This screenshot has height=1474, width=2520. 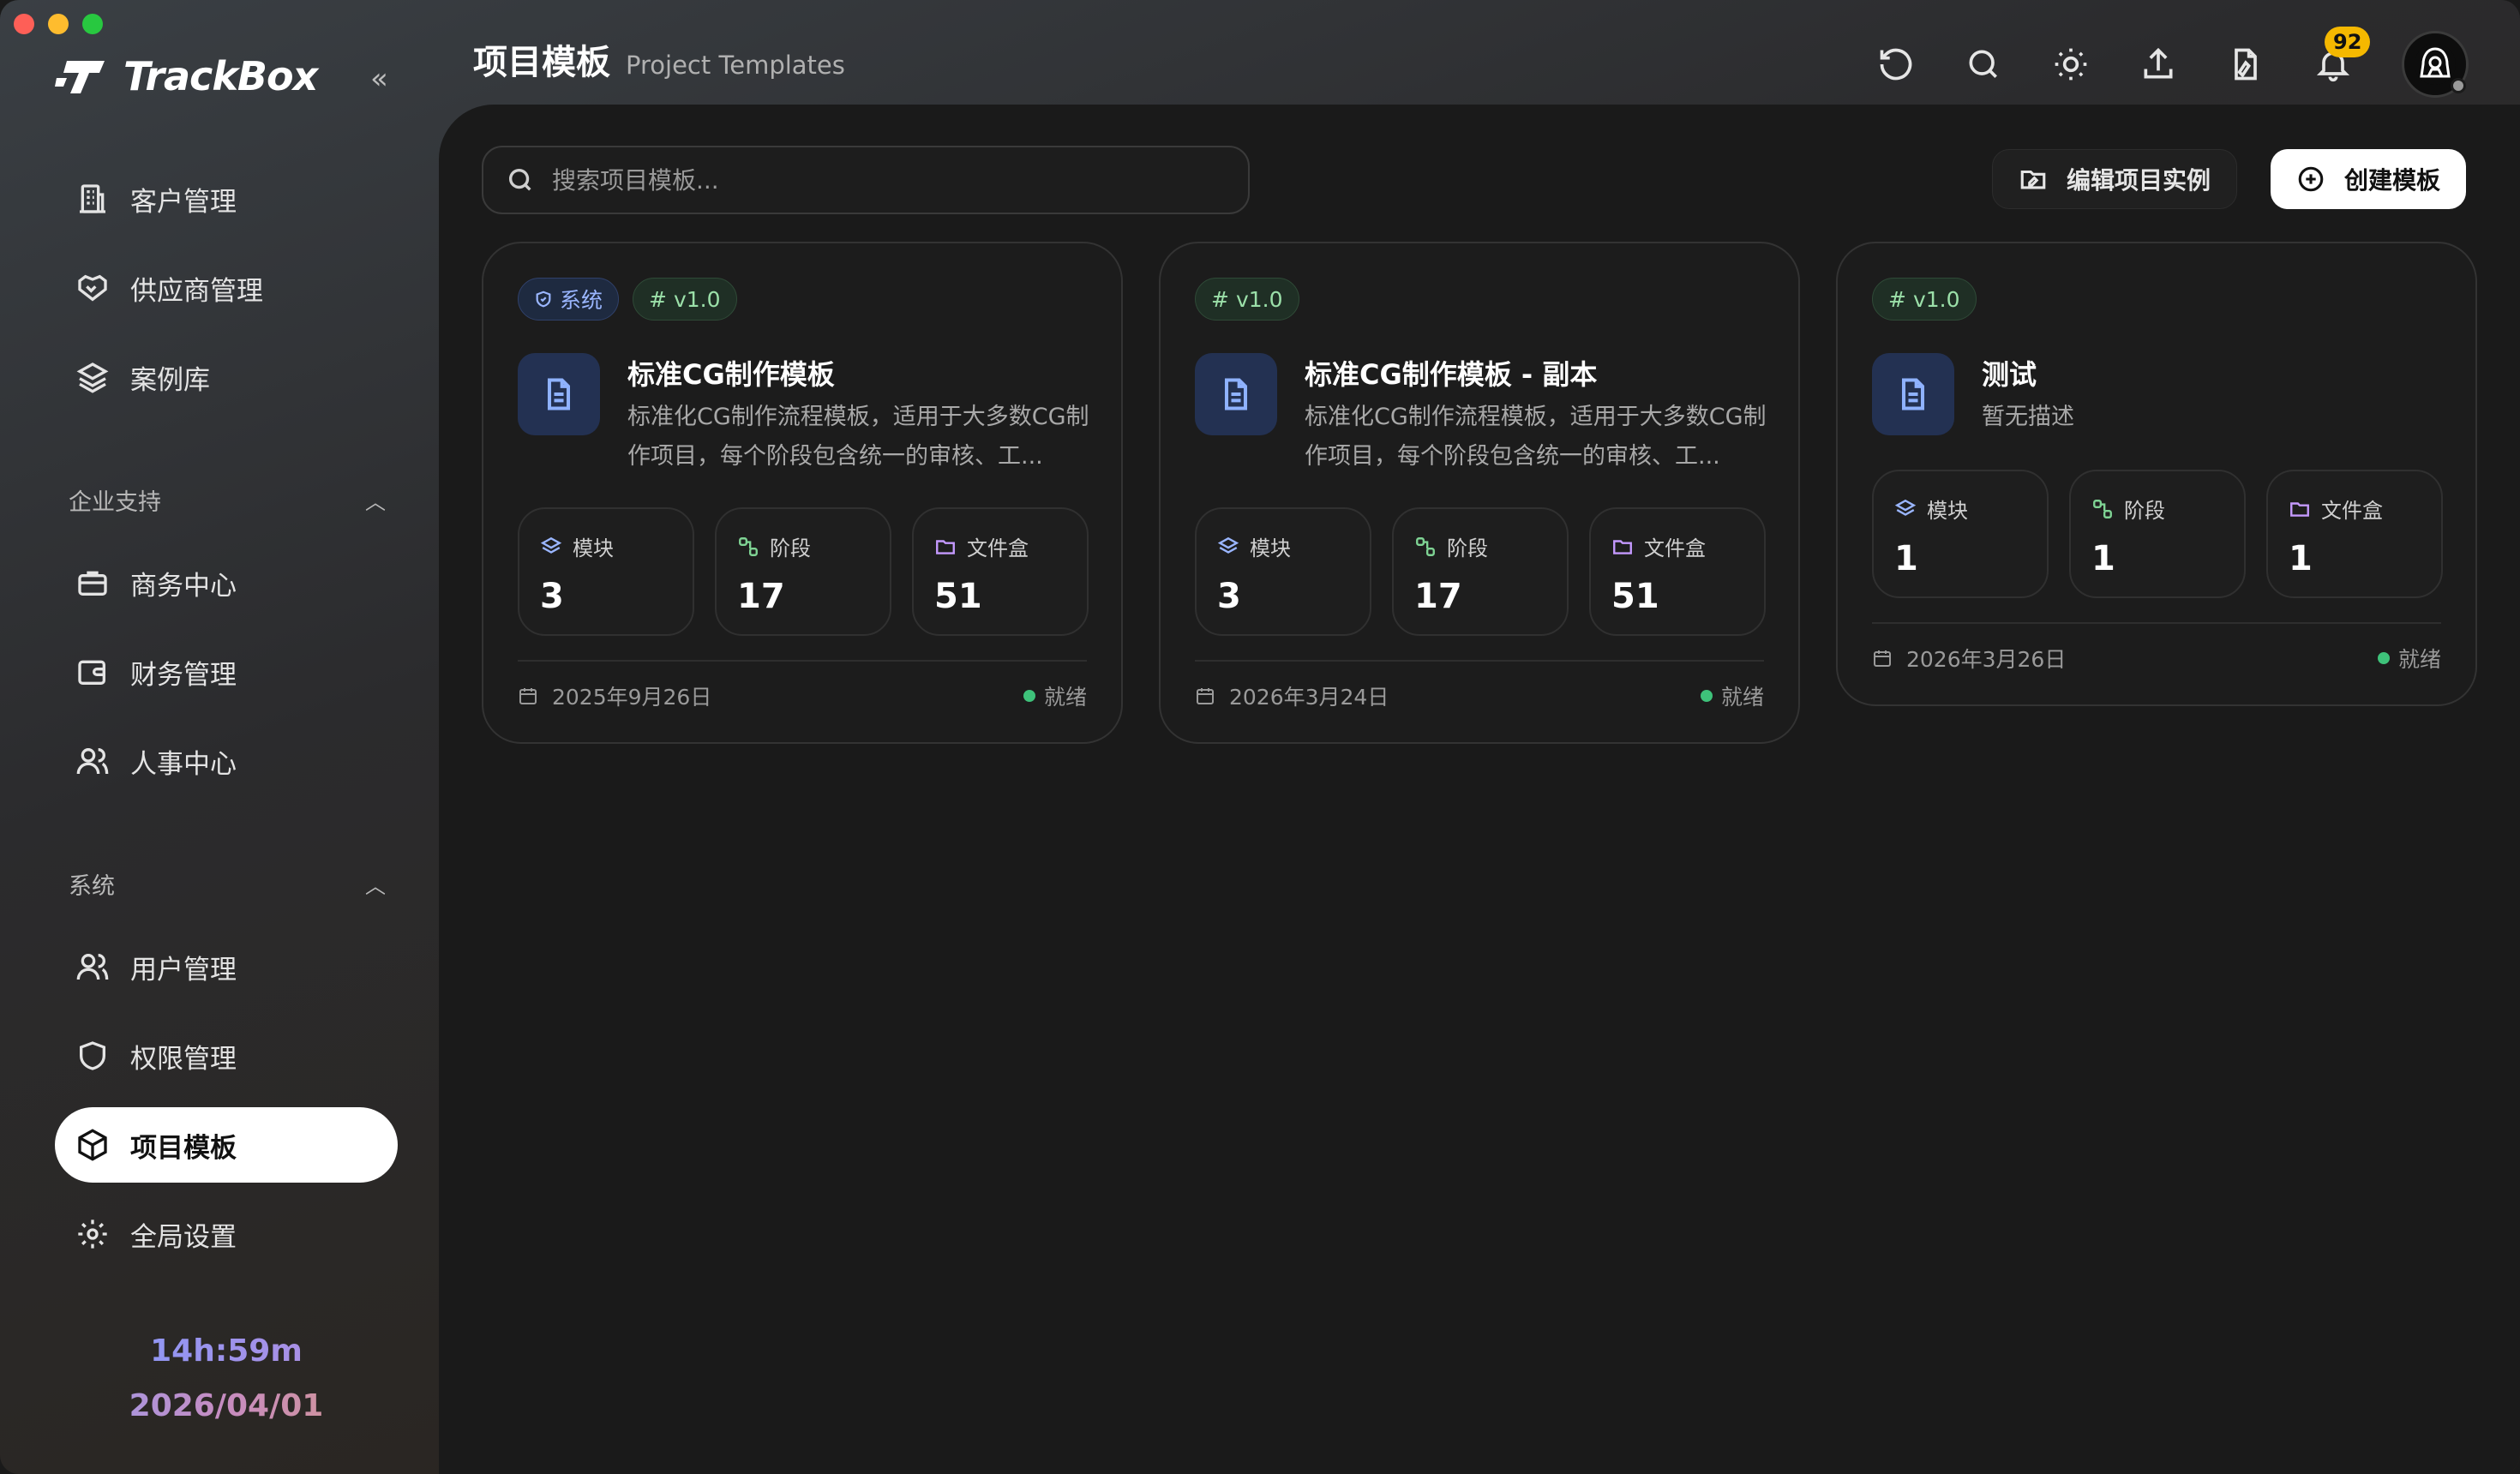 What do you see at coordinates (227, 500) in the screenshot?
I see `section-enterprise-support: 企业支持 ︿` at bounding box center [227, 500].